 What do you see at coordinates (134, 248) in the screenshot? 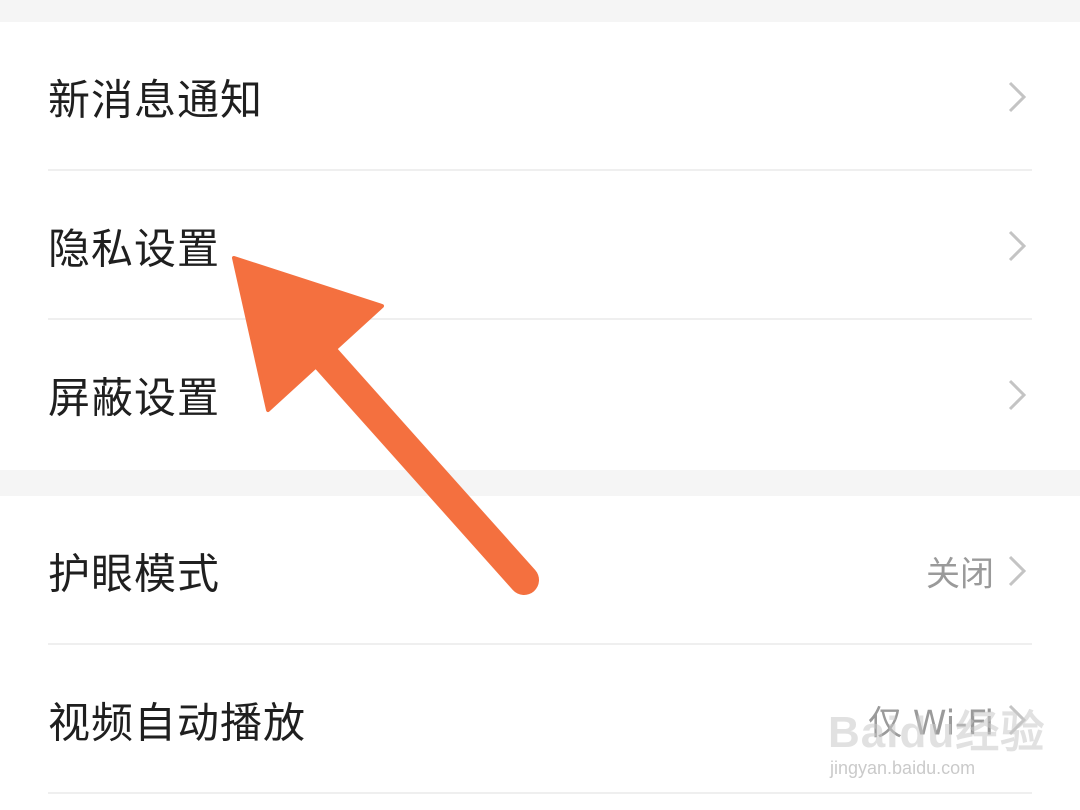
I see `row-label: 隐私设置` at bounding box center [134, 248].